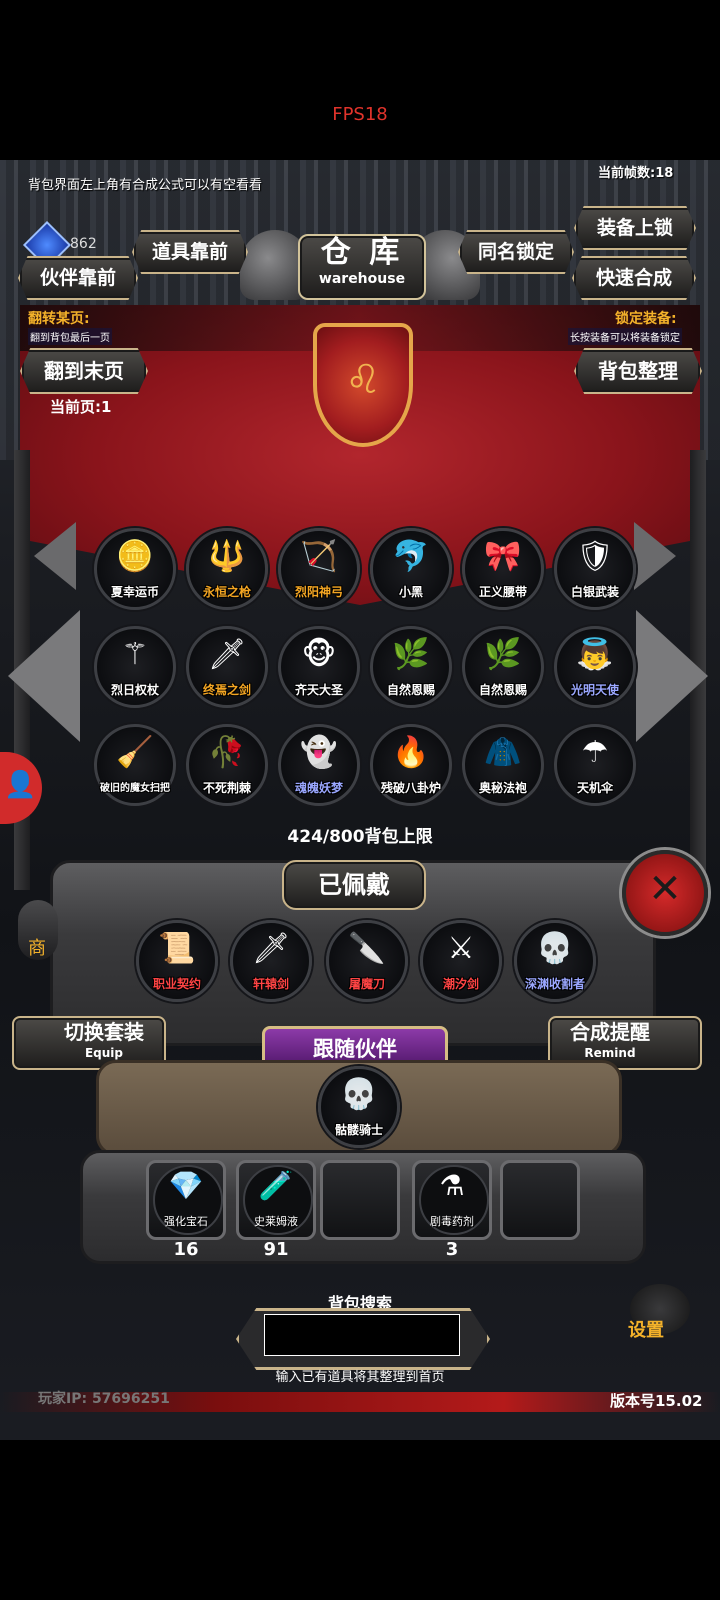 The image size is (720, 1600). What do you see at coordinates (319, 765) in the screenshot?
I see `inventory-slot: 👻 魂魄妖梦` at bounding box center [319, 765].